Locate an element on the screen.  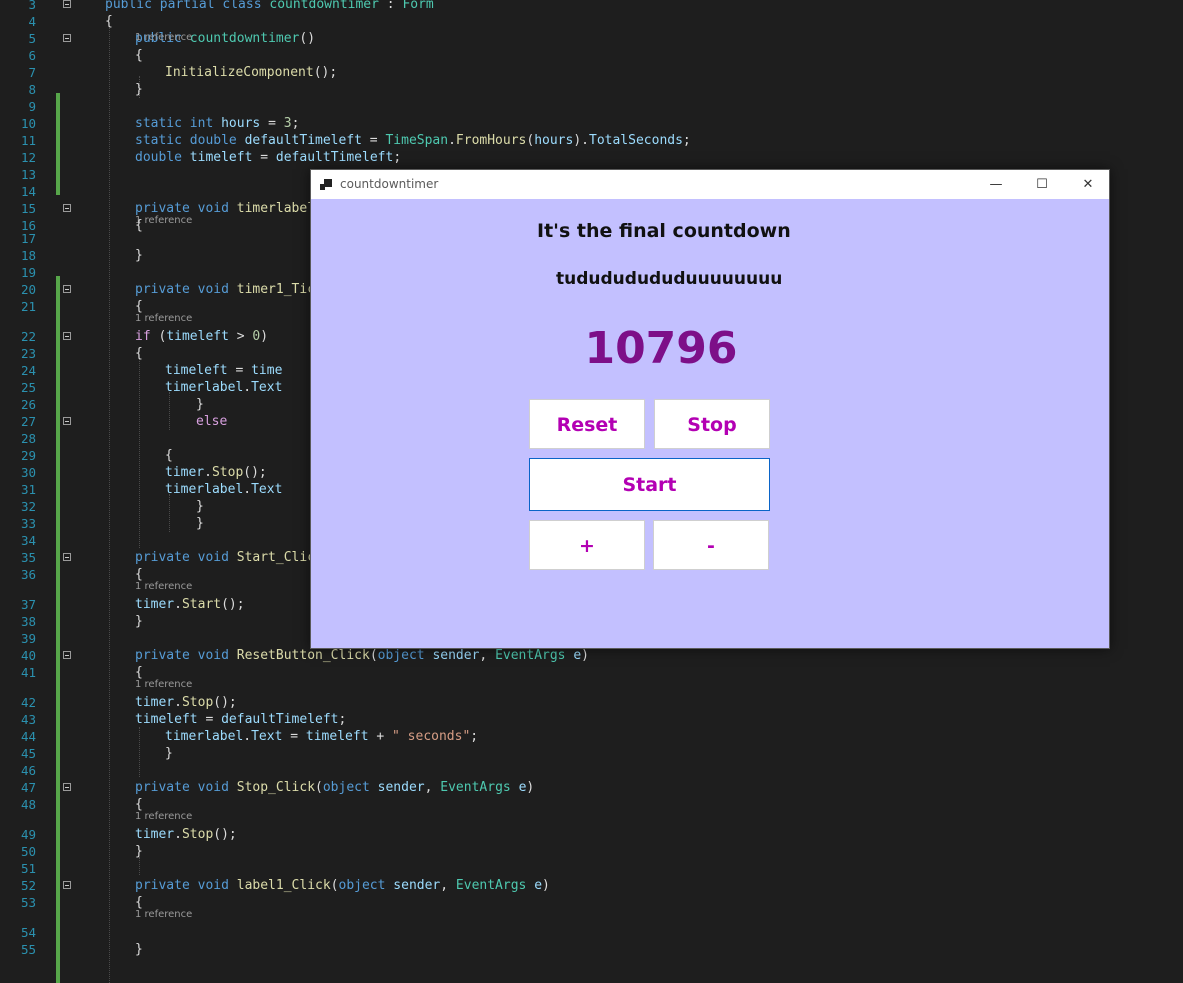
code-lens-reference: 1 reference is located at coordinates (163, 38).